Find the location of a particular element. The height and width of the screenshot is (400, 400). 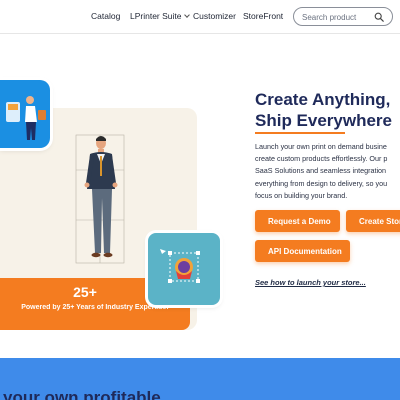

nav-customizer: Customizer is located at coordinates (214, 16).